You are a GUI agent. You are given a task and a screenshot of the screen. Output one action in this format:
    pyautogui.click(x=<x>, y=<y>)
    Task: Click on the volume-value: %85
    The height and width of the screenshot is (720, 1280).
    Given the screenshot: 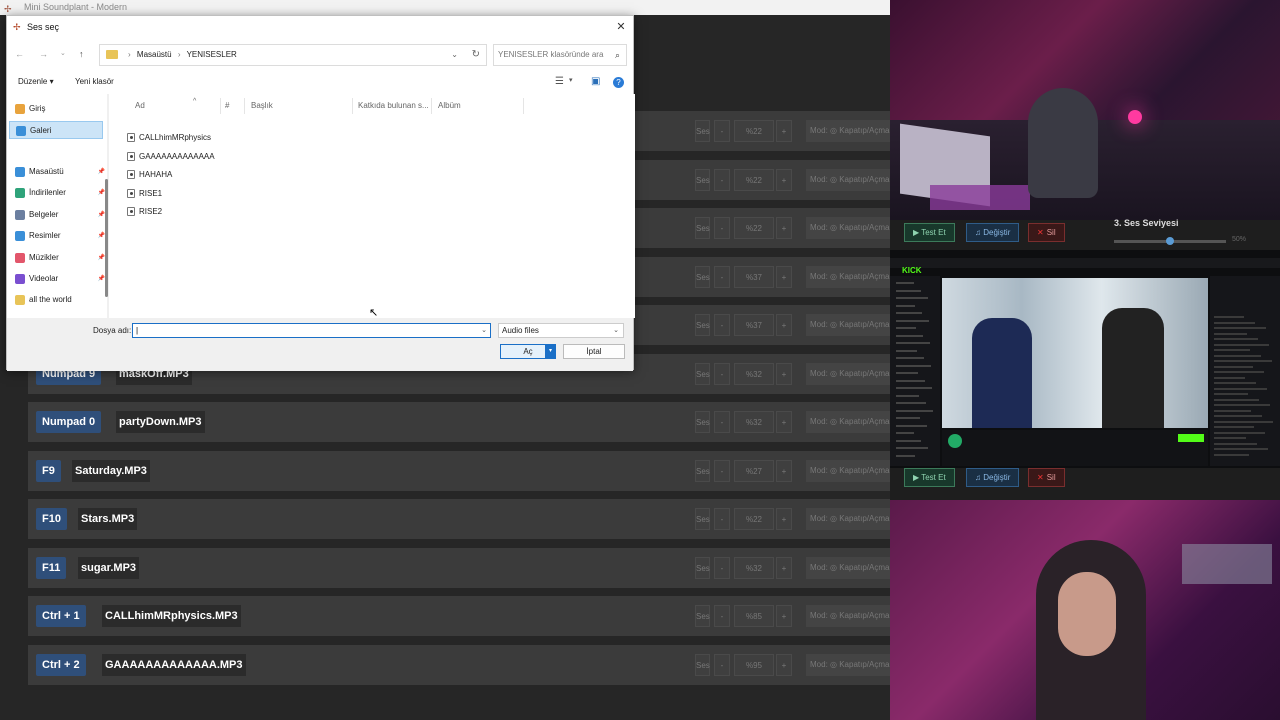 What is the action you would take?
    pyautogui.click(x=754, y=616)
    